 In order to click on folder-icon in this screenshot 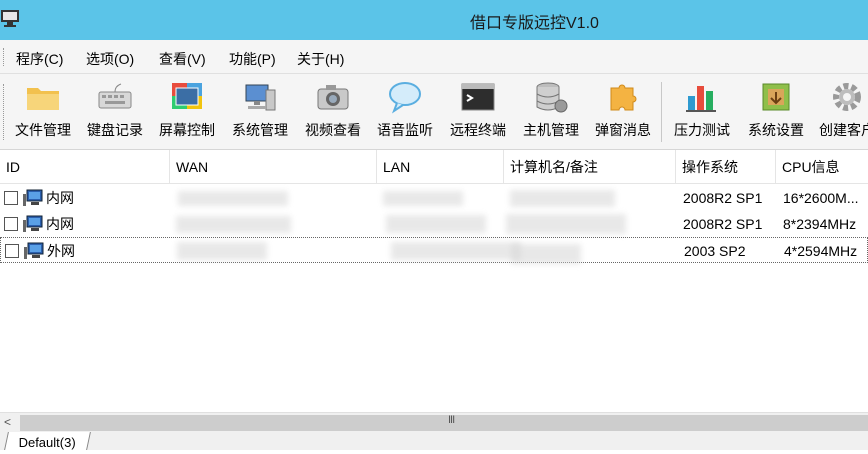, I will do `click(43, 99)`.